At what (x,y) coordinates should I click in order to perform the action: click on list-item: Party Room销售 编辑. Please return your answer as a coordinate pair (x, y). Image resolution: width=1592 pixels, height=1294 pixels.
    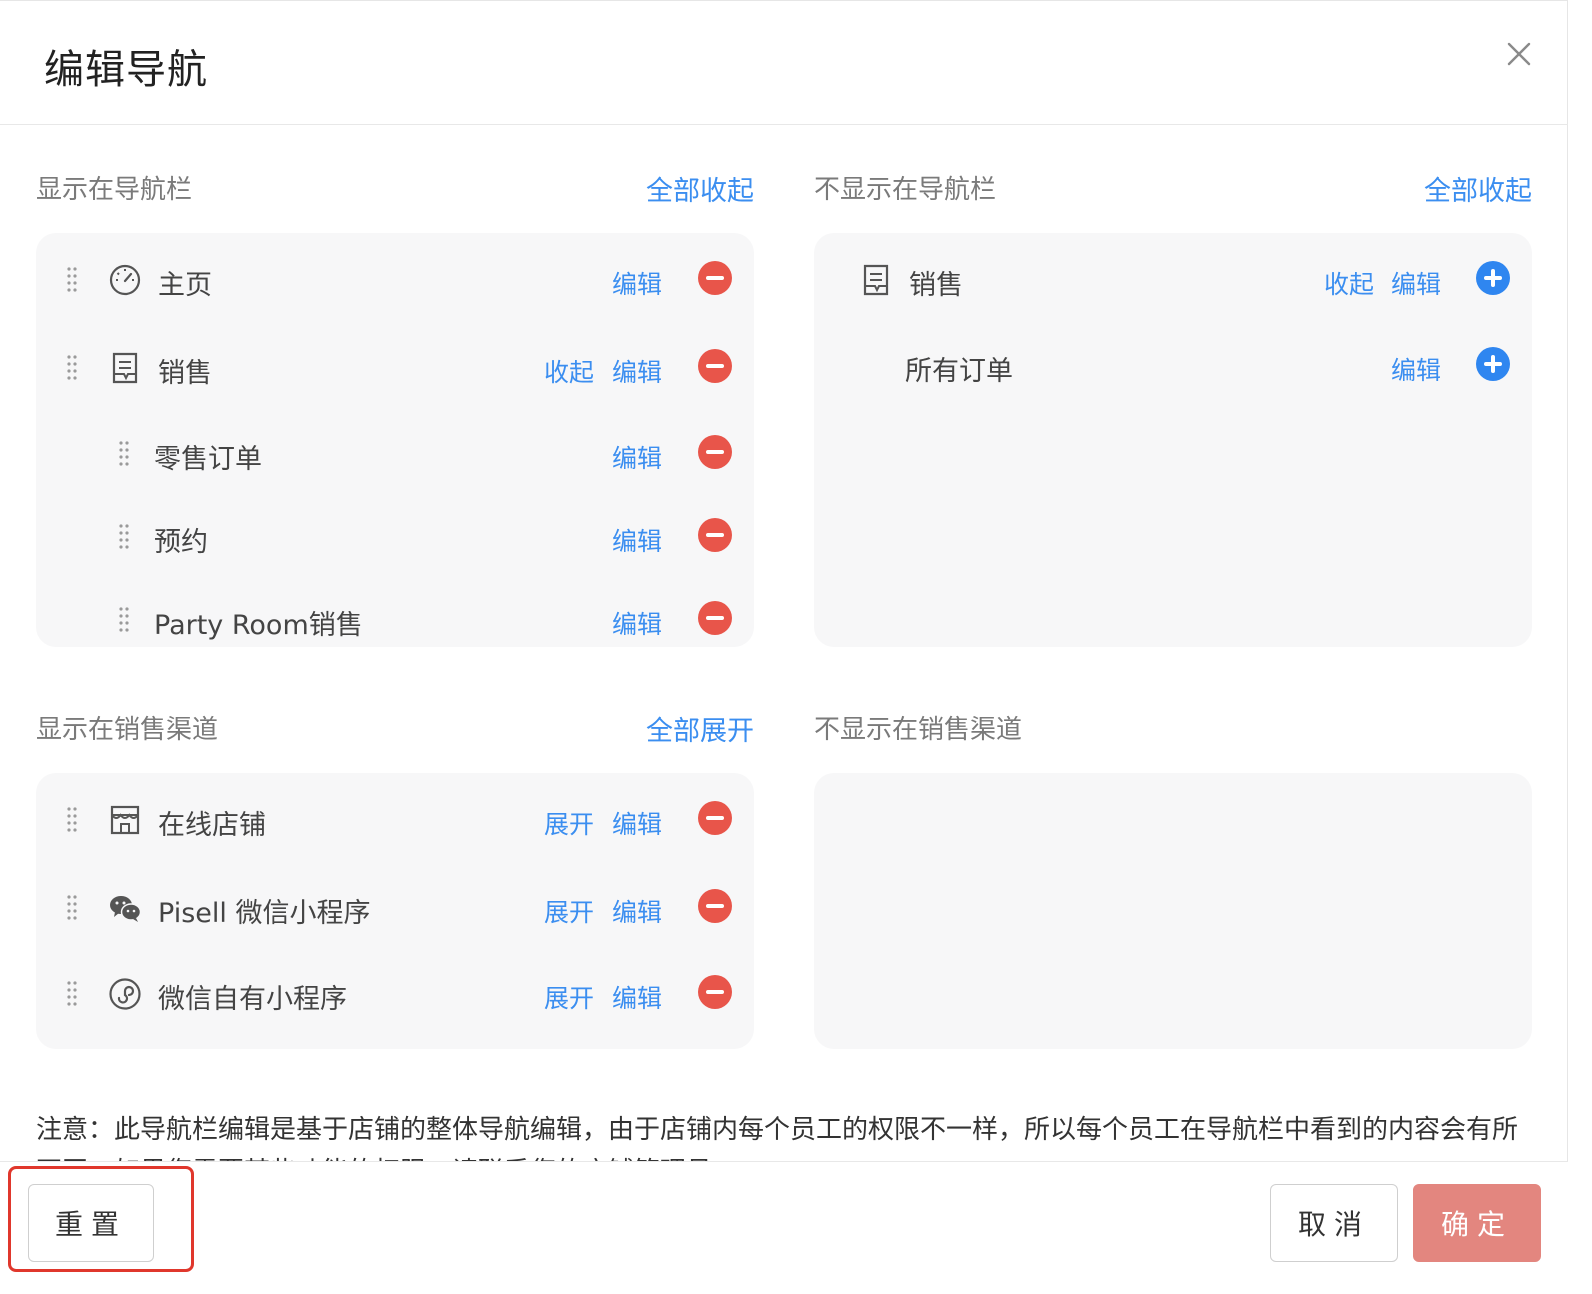
    Looking at the image, I should click on (395, 619).